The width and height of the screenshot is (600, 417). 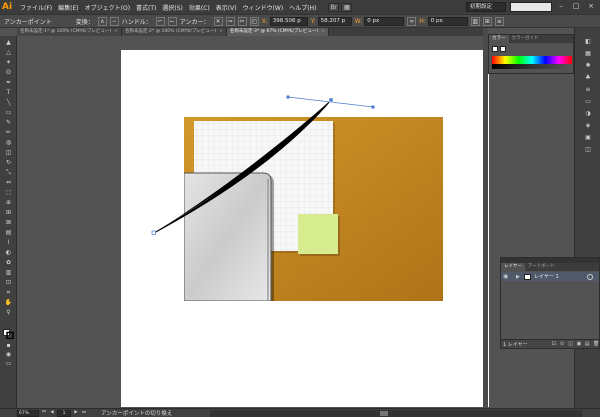 What do you see at coordinates (486, 7) in the screenshot?
I see `workspace-select: 初期設定` at bounding box center [486, 7].